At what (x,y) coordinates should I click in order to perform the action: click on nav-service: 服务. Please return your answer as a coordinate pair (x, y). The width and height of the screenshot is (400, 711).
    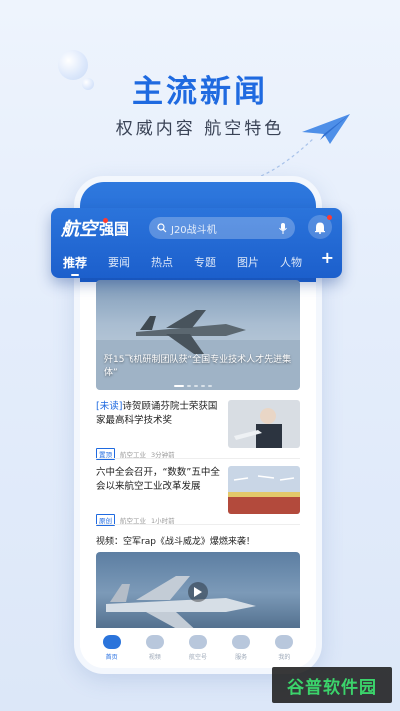
    Looking at the image, I should click on (241, 648).